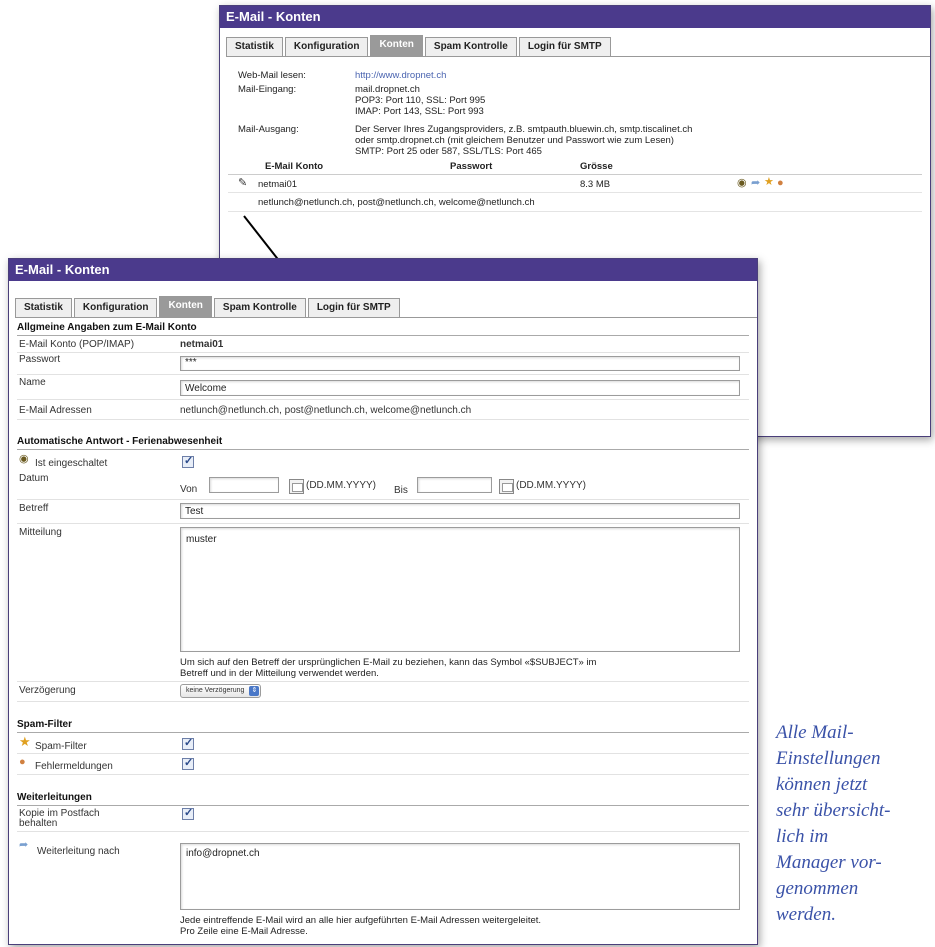 The height and width of the screenshot is (947, 935). What do you see at coordinates (551, 485) in the screenshot?
I see `date-to-format: (DD.MM.YYYY)` at bounding box center [551, 485].